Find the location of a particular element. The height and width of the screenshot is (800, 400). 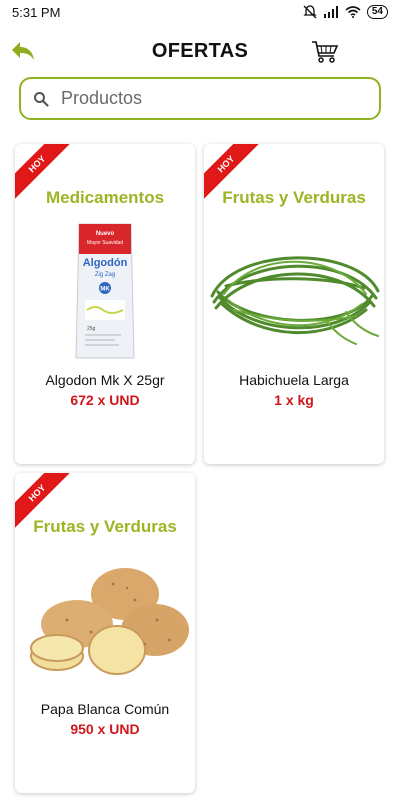

green-beans-image is located at coordinates (295, 300).